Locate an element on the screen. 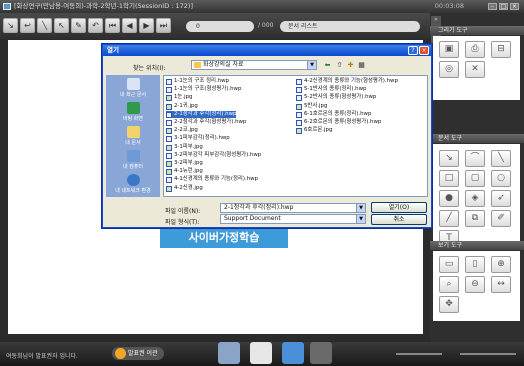 This screenshot has width=524, height=366. eraser-icon: ◈ is located at coordinates (475, 198).